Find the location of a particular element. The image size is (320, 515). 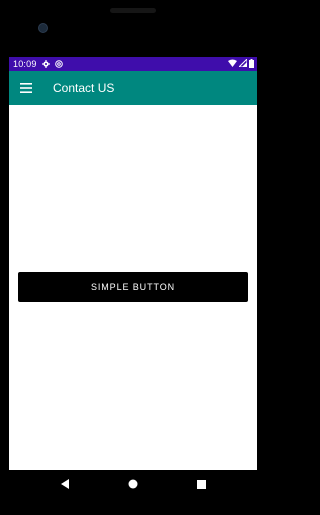

status-bar: 10:09 is located at coordinates (133, 64).